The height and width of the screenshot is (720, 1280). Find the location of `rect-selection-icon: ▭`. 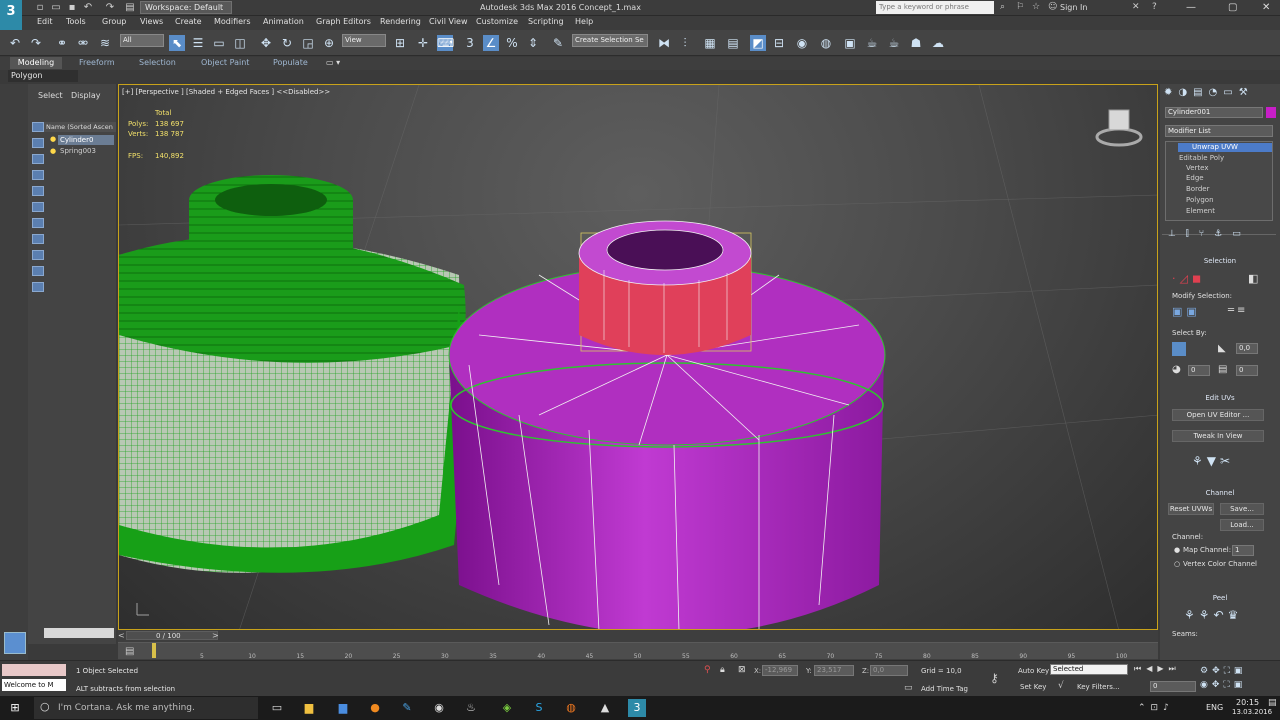

rect-selection-icon: ▭ is located at coordinates (219, 43).